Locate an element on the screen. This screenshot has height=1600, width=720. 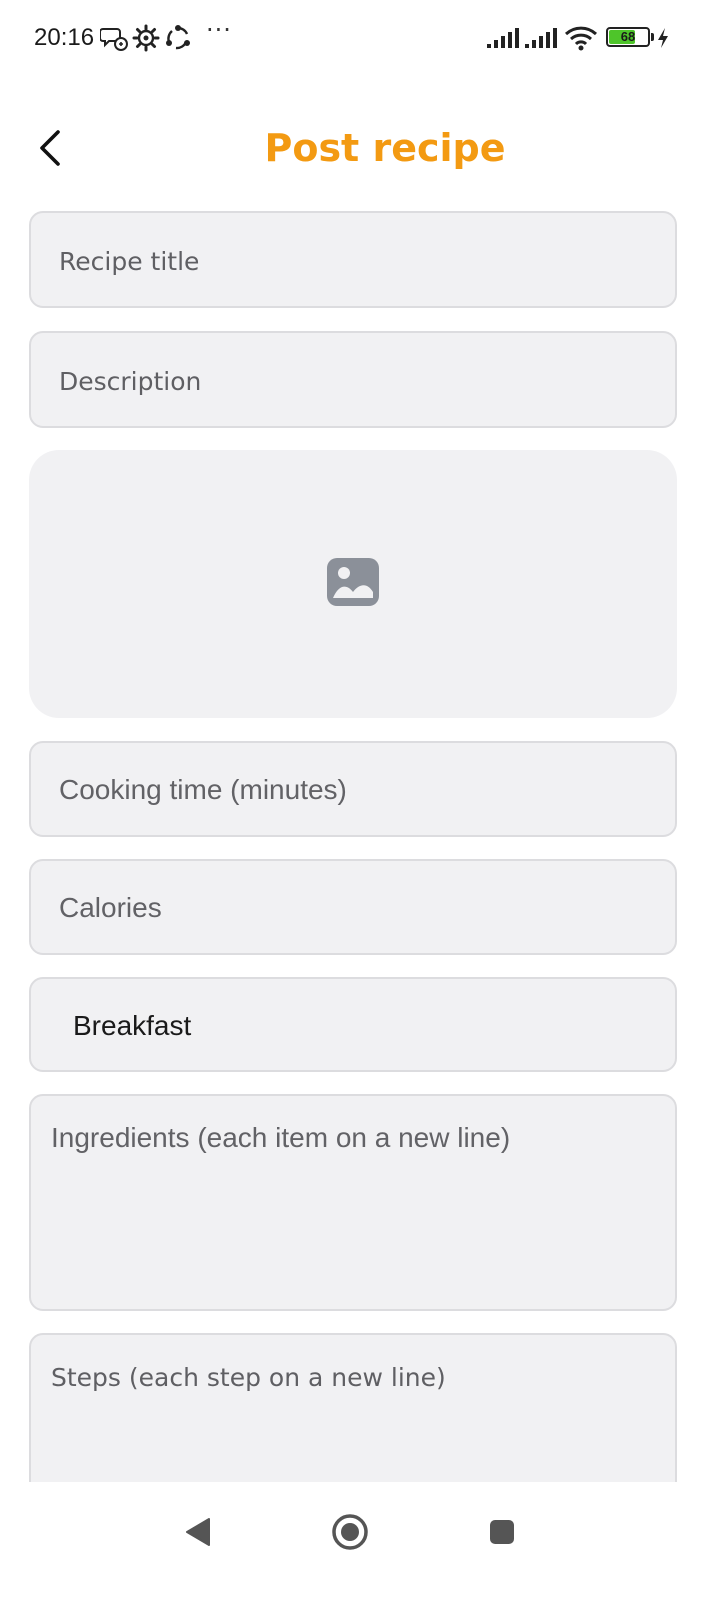
description-field: Description is located at coordinates (353, 379).